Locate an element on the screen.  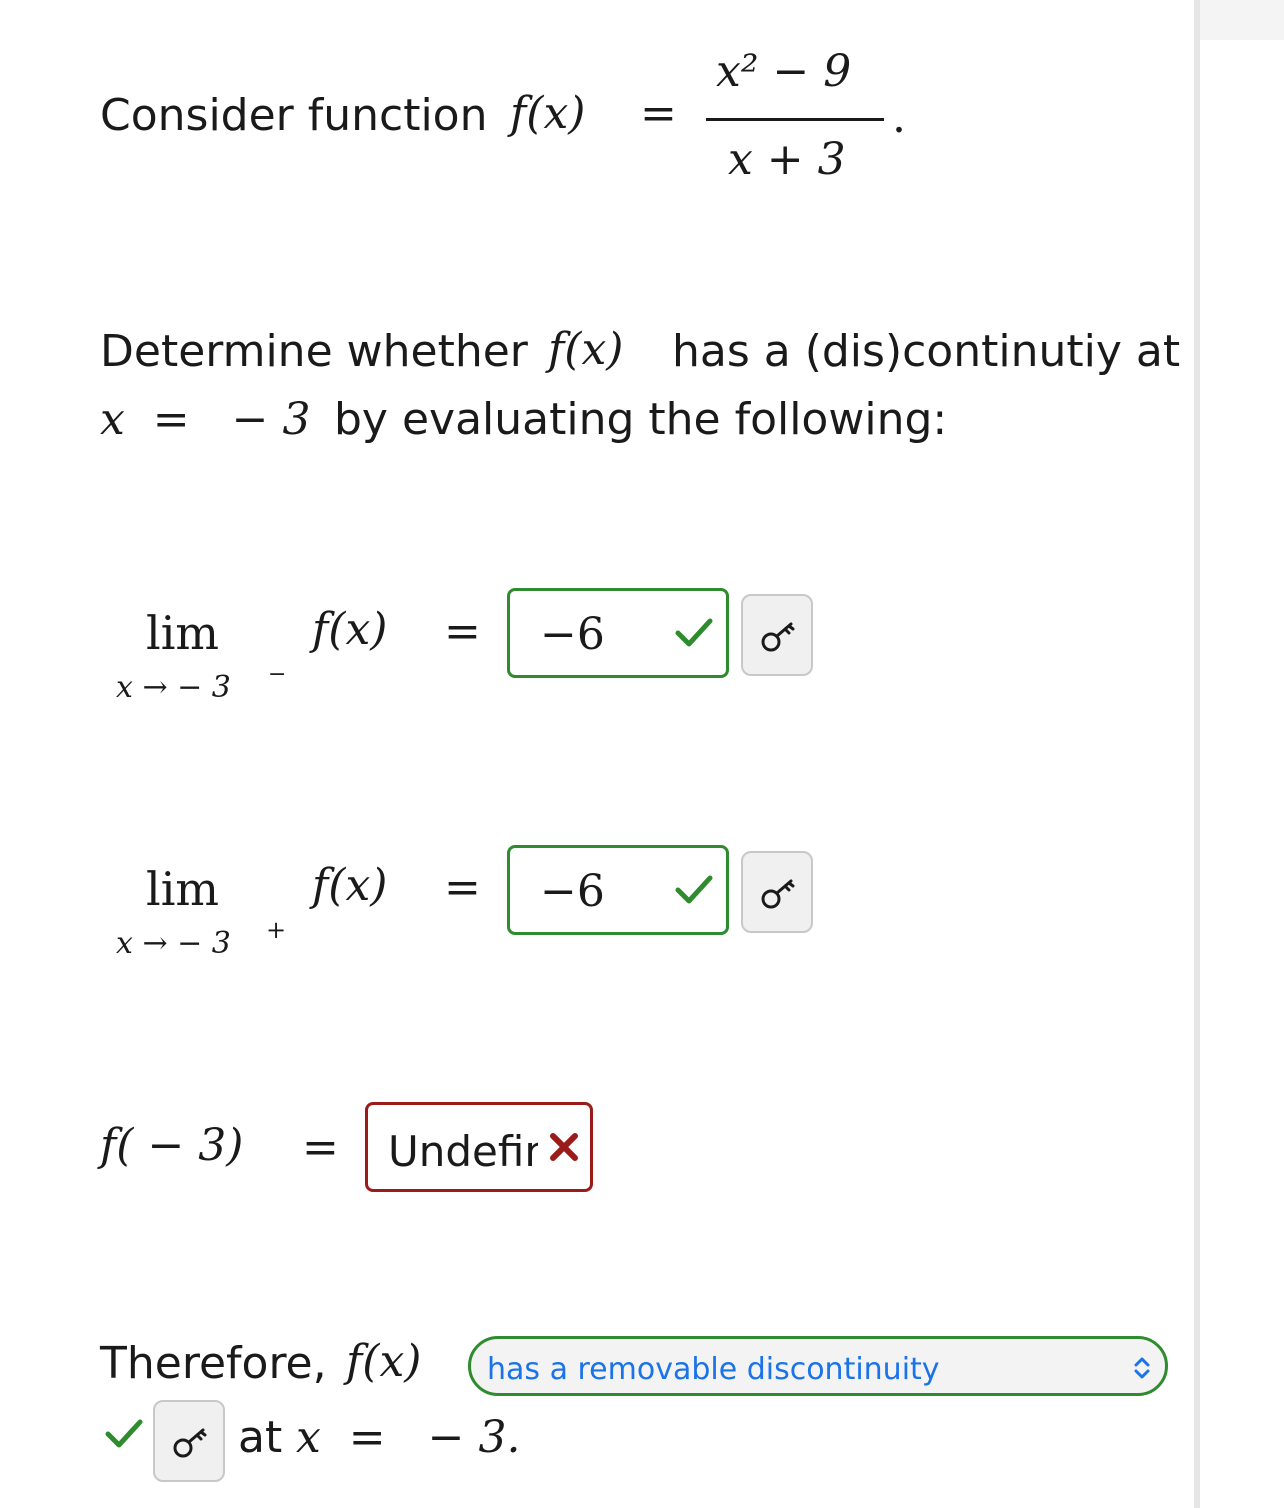
intro-equals: = is located at coordinates (658, 113).